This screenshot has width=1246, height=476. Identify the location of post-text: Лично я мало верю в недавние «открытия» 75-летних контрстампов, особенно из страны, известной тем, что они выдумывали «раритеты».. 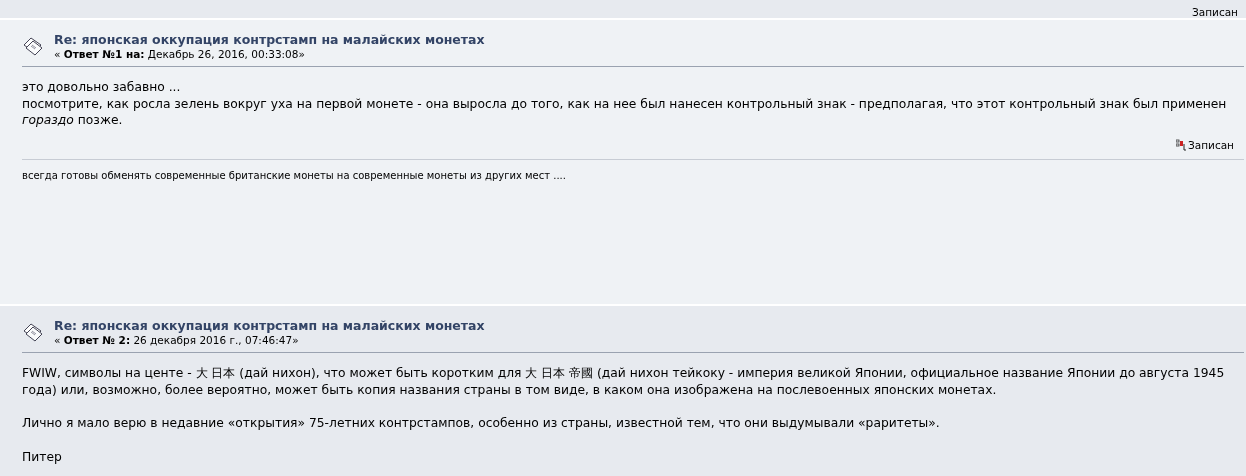
(481, 423).